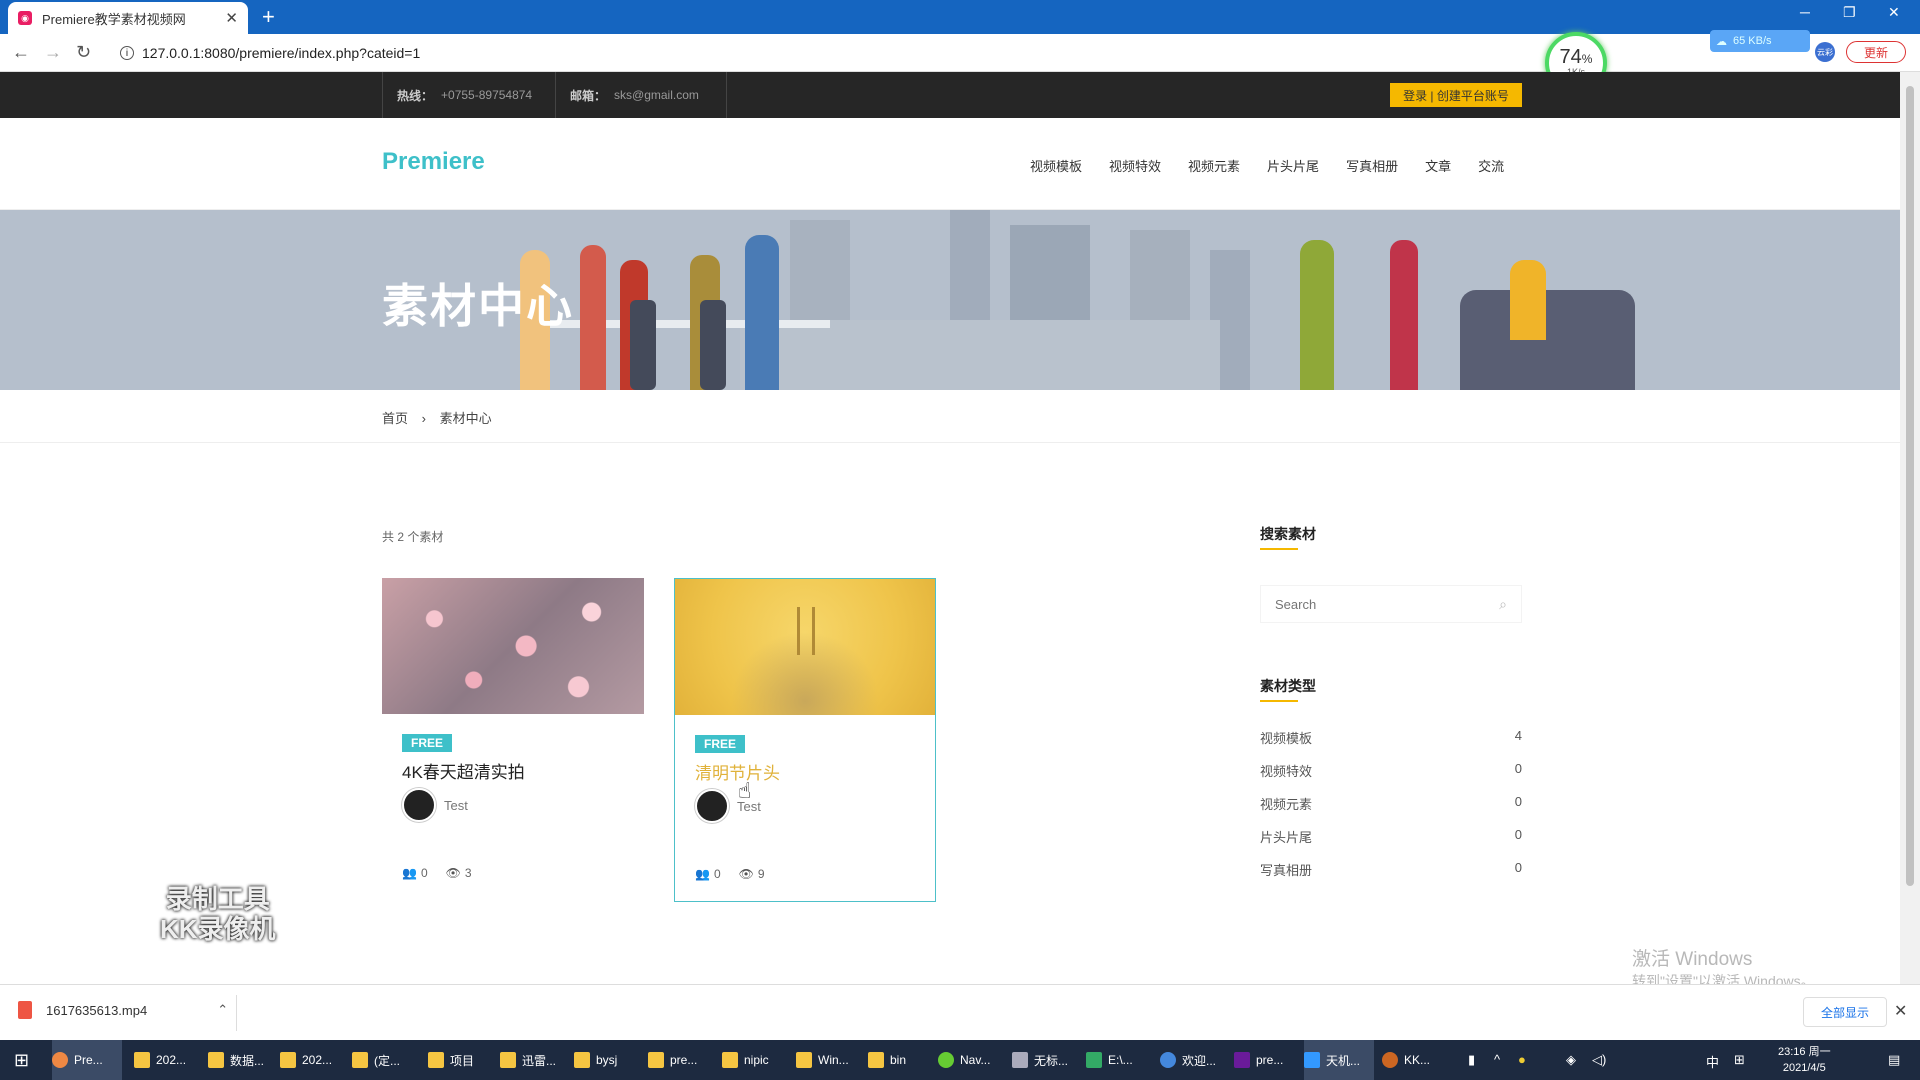  What do you see at coordinates (1894, 12) in the screenshot?
I see `window-close-icon: ✕` at bounding box center [1894, 12].